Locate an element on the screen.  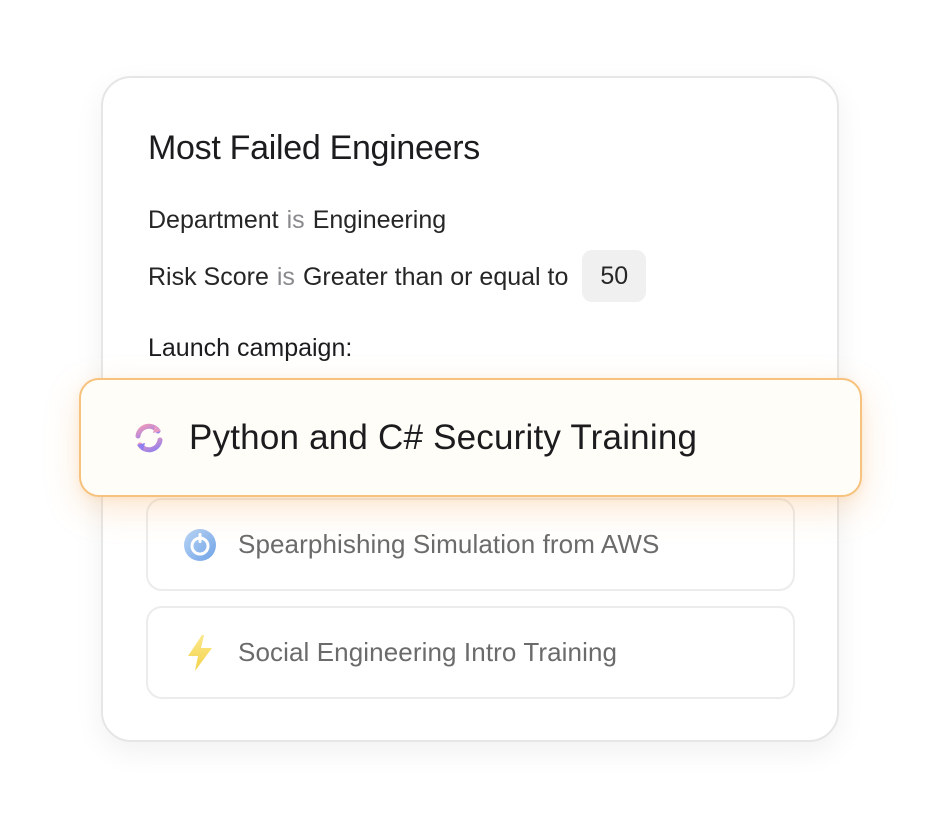
filter-row-department: Department is Engineering is located at coordinates (297, 220).